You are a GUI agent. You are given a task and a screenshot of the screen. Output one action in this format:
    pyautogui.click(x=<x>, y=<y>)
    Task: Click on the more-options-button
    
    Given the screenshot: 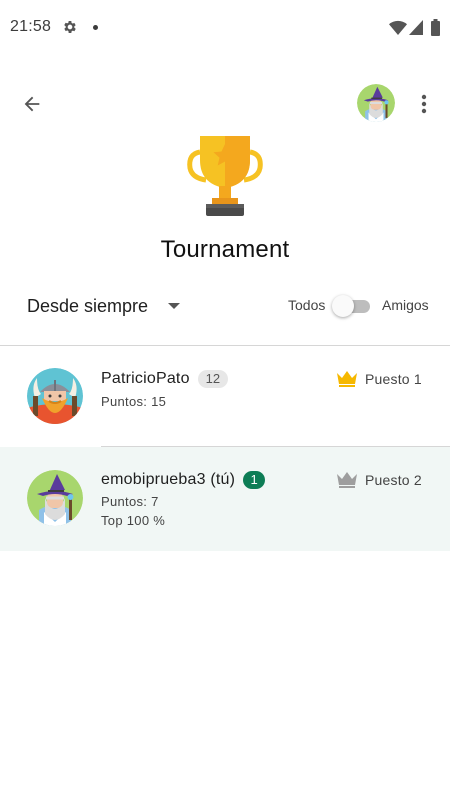 What is the action you would take?
    pyautogui.click(x=424, y=104)
    